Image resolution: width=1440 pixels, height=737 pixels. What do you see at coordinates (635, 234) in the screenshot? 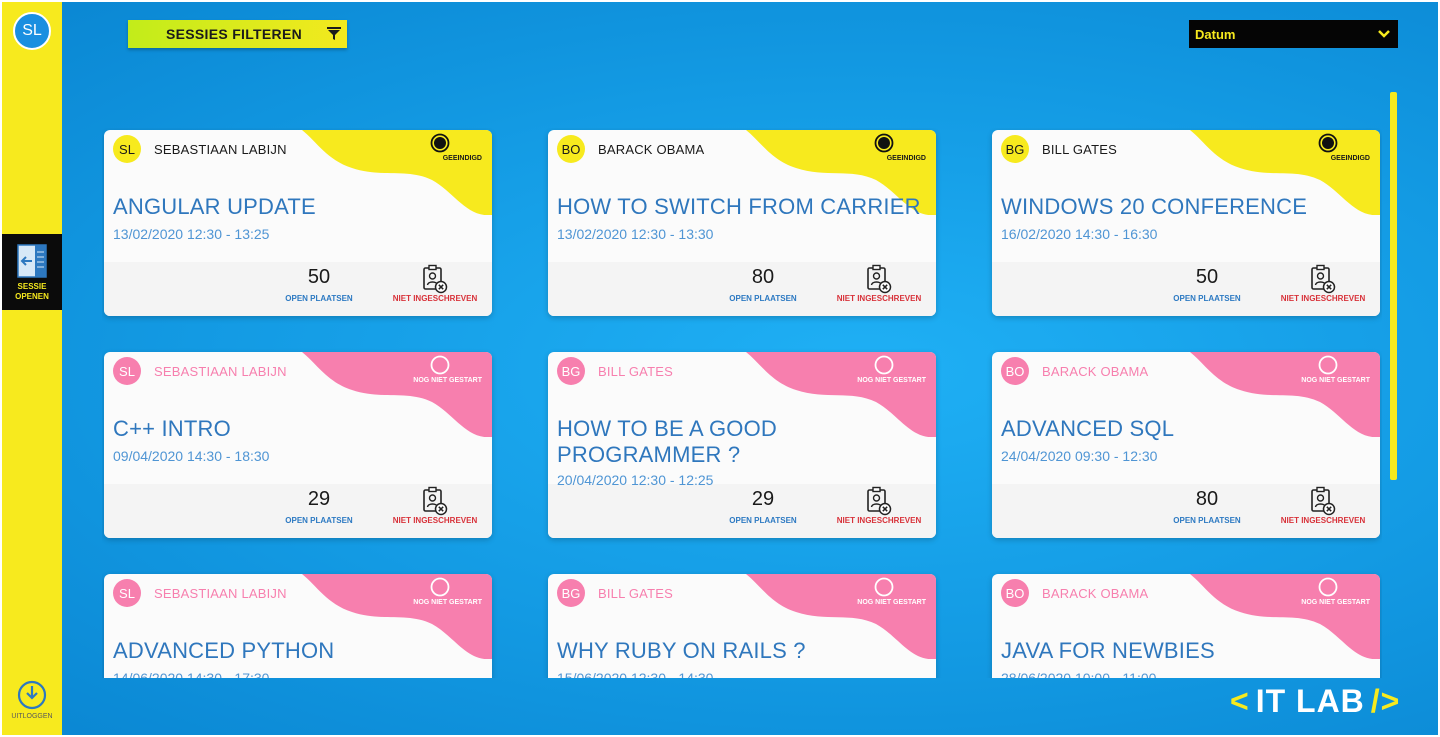
I see `session-date: 13/02/2020 12:30 - 13:30` at bounding box center [635, 234].